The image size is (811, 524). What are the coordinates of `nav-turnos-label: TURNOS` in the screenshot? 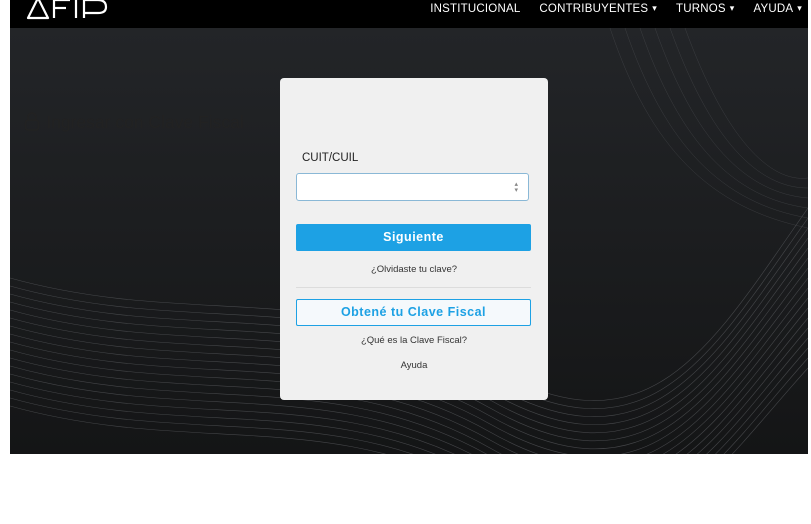 It's located at (701, 9).